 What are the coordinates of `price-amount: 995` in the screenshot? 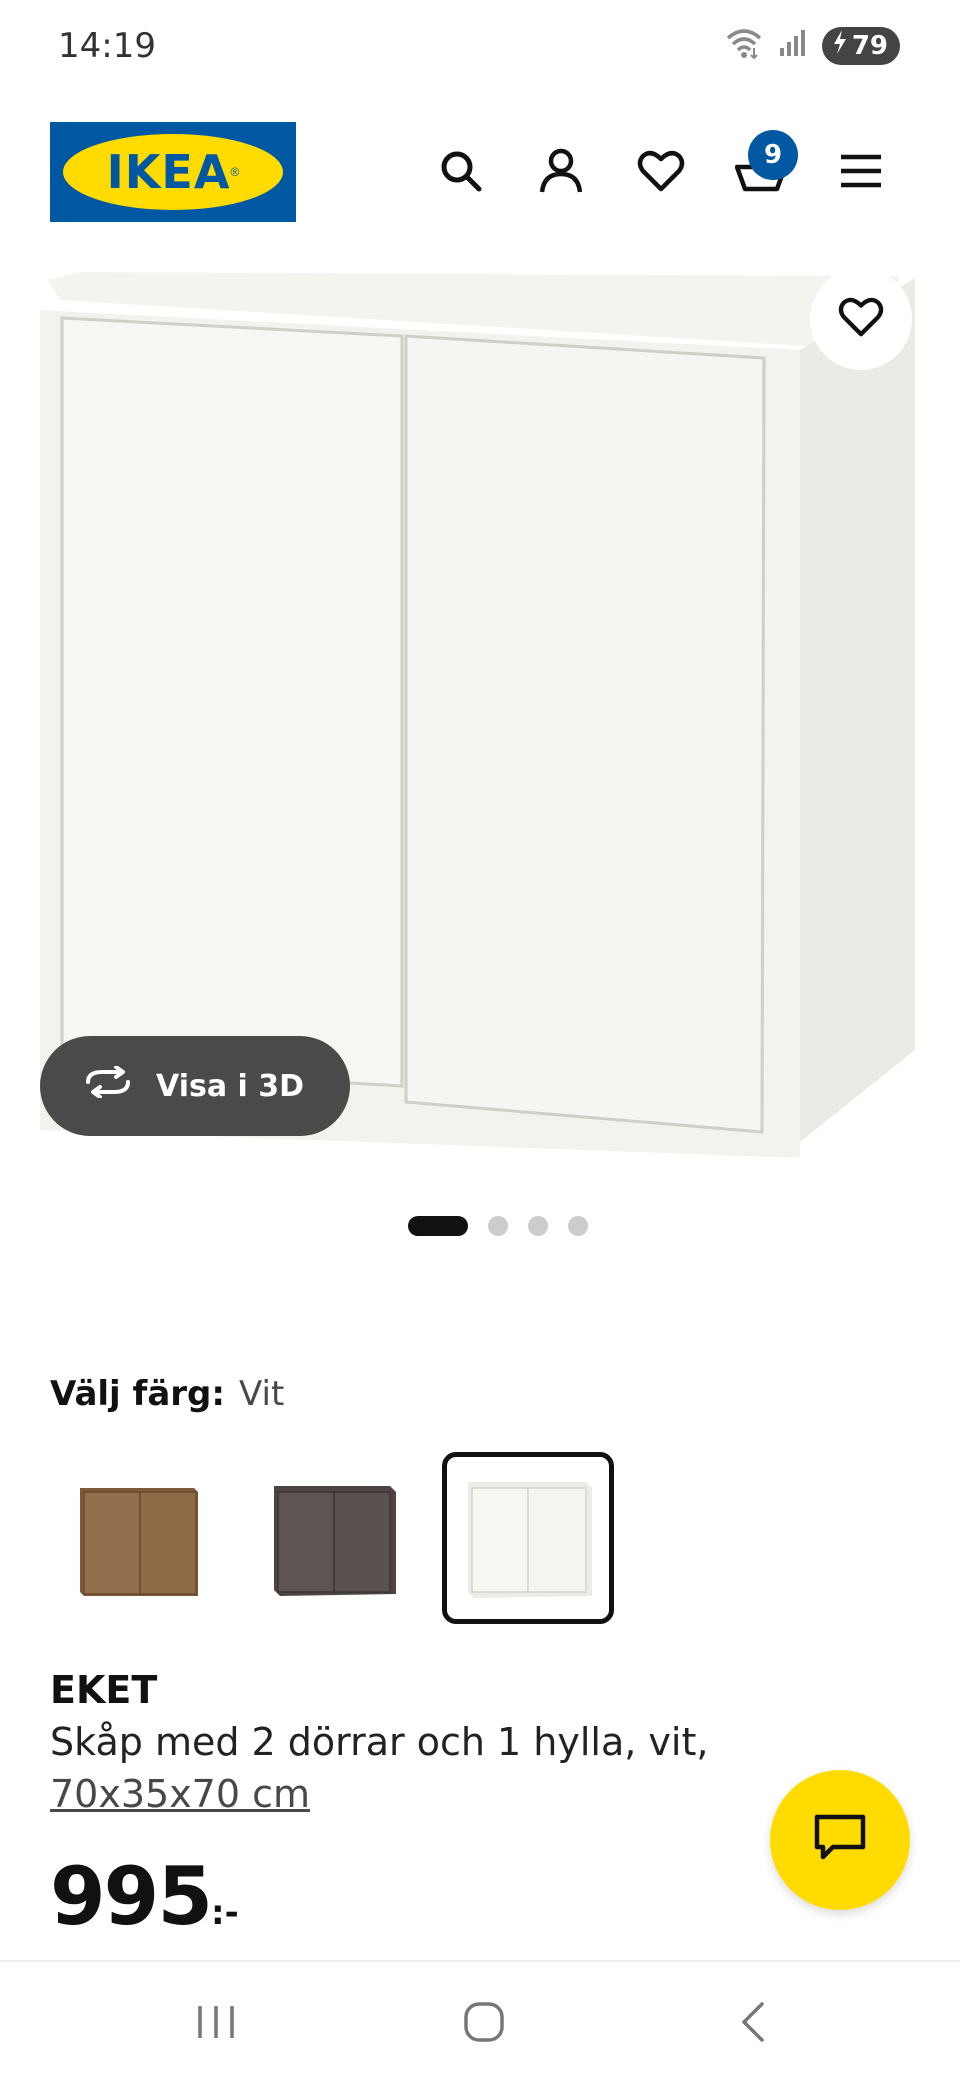 It's located at (131, 1896).